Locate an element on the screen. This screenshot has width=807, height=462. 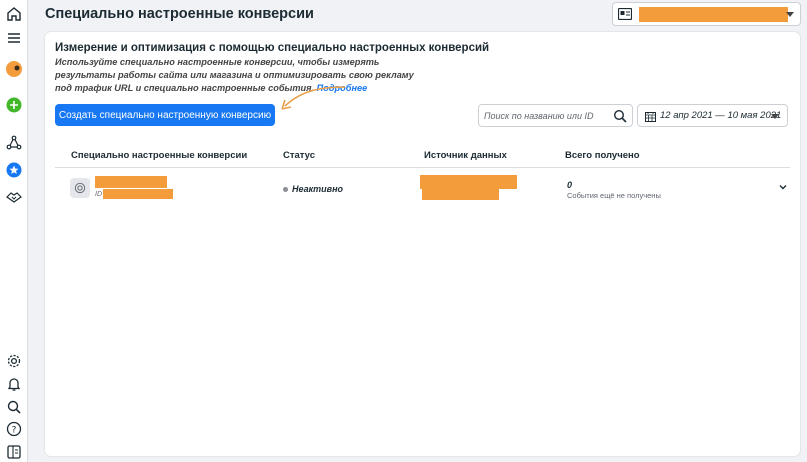
status-badge: Неактивно is located at coordinates (313, 189).